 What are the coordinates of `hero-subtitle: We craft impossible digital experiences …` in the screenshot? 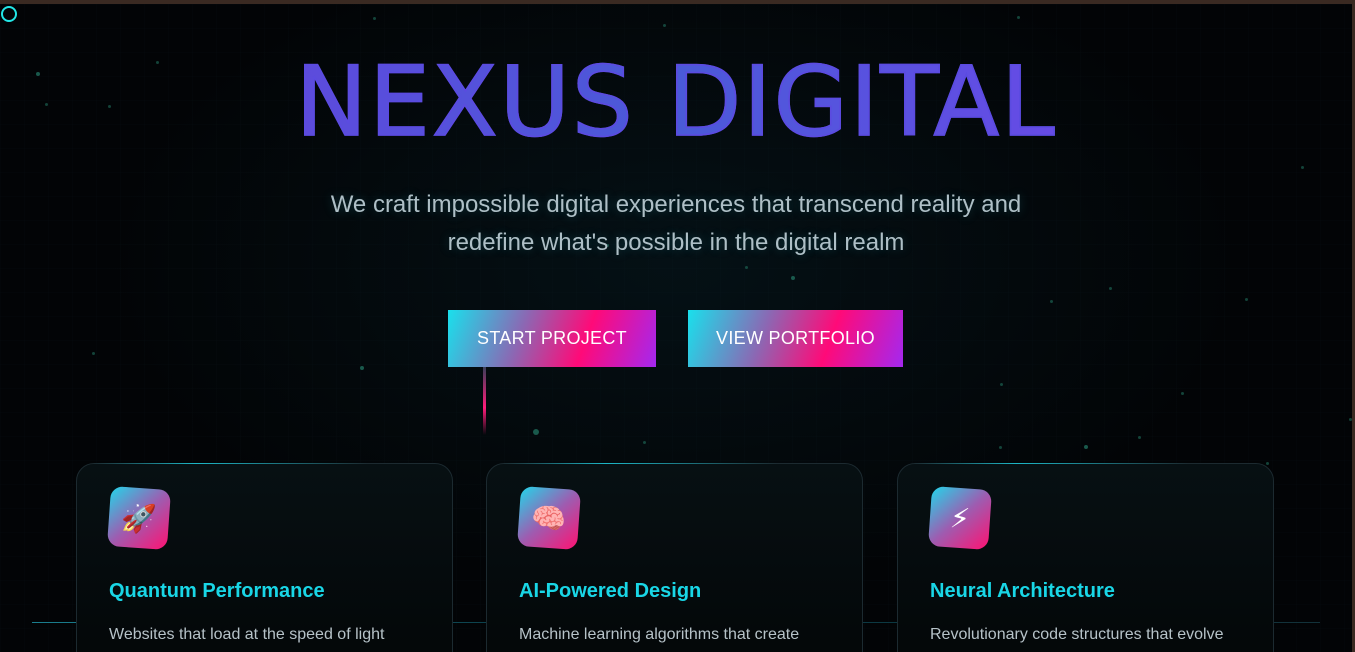 It's located at (676, 224).